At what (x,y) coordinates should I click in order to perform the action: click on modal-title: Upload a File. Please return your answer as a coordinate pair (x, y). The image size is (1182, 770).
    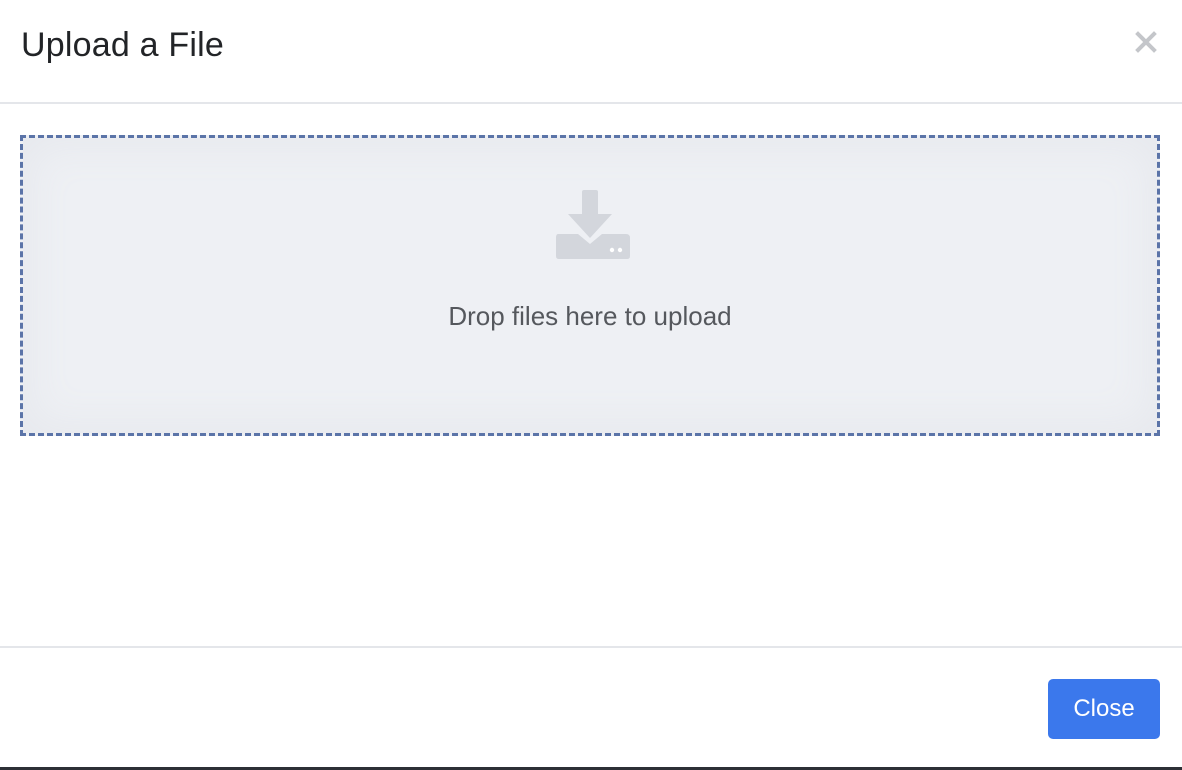
    Looking at the image, I should click on (122, 45).